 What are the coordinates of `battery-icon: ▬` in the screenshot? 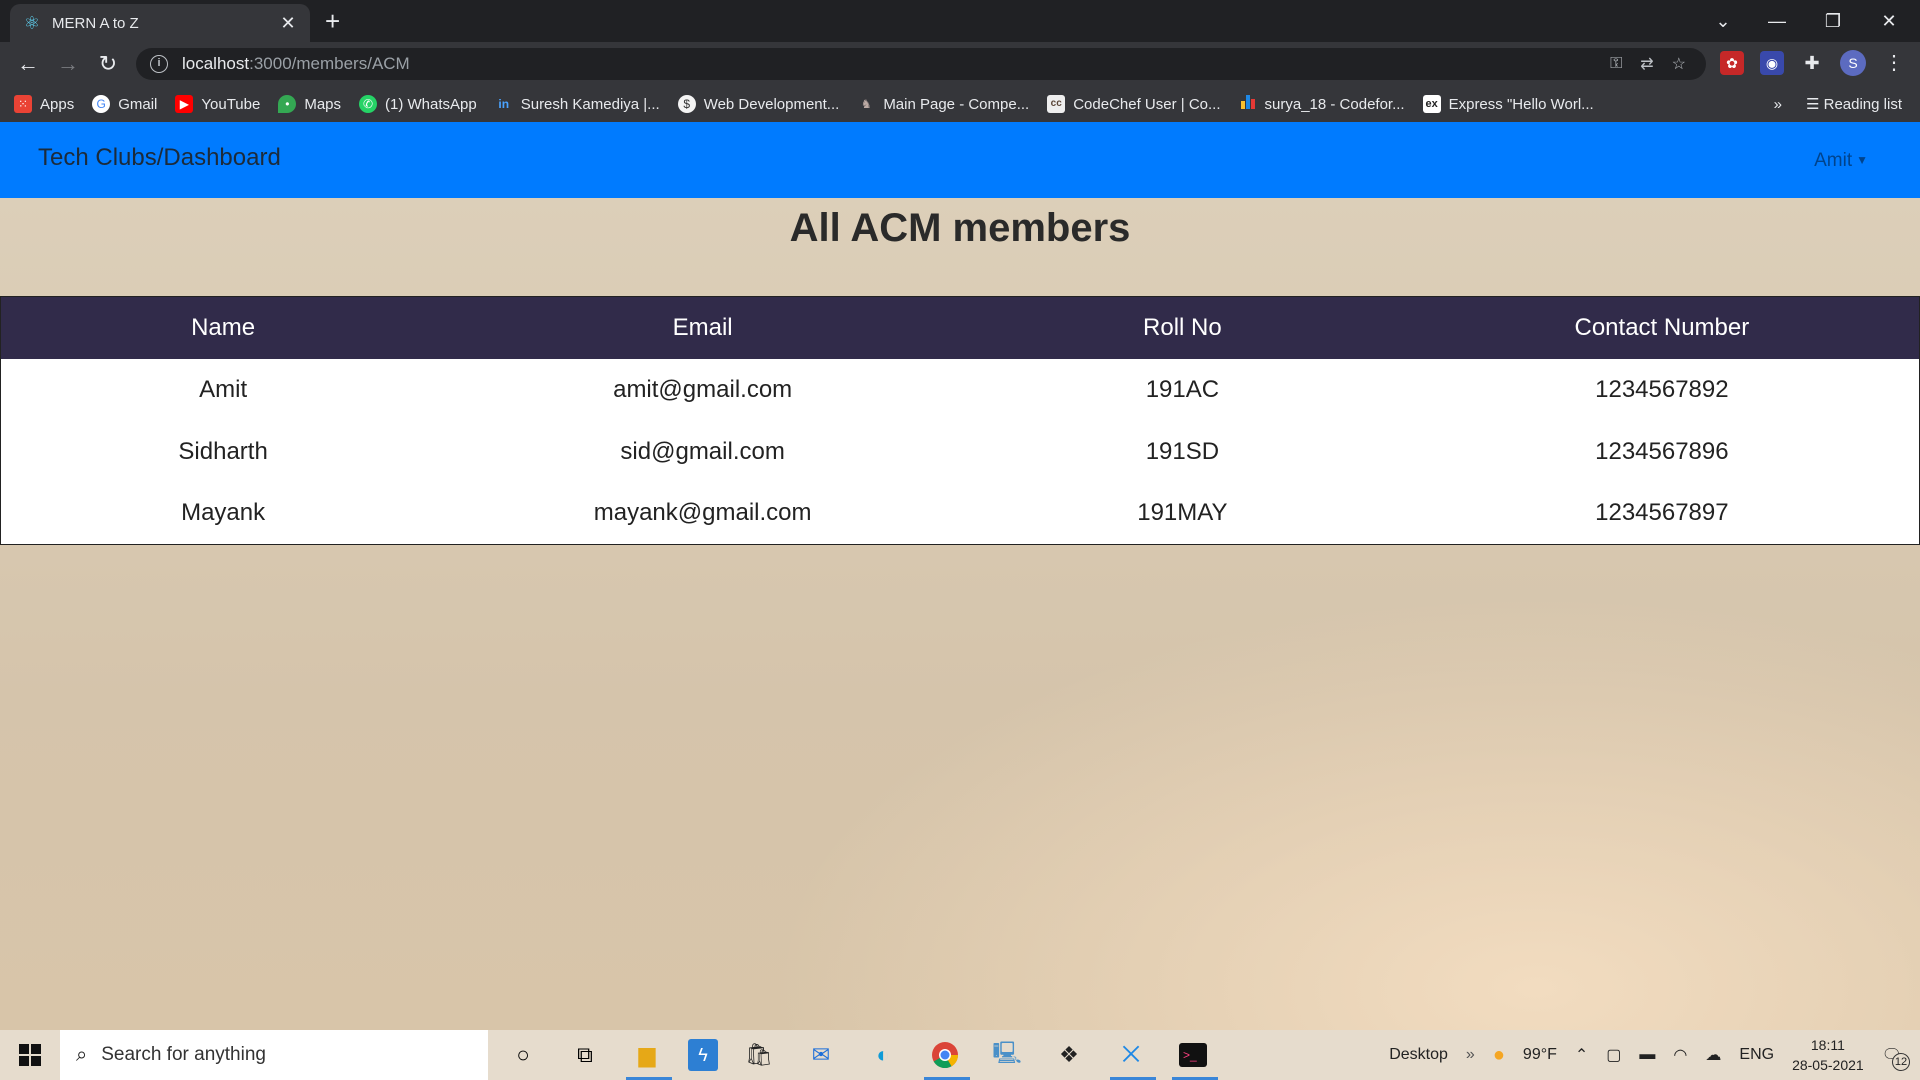 It's located at (1647, 1055).